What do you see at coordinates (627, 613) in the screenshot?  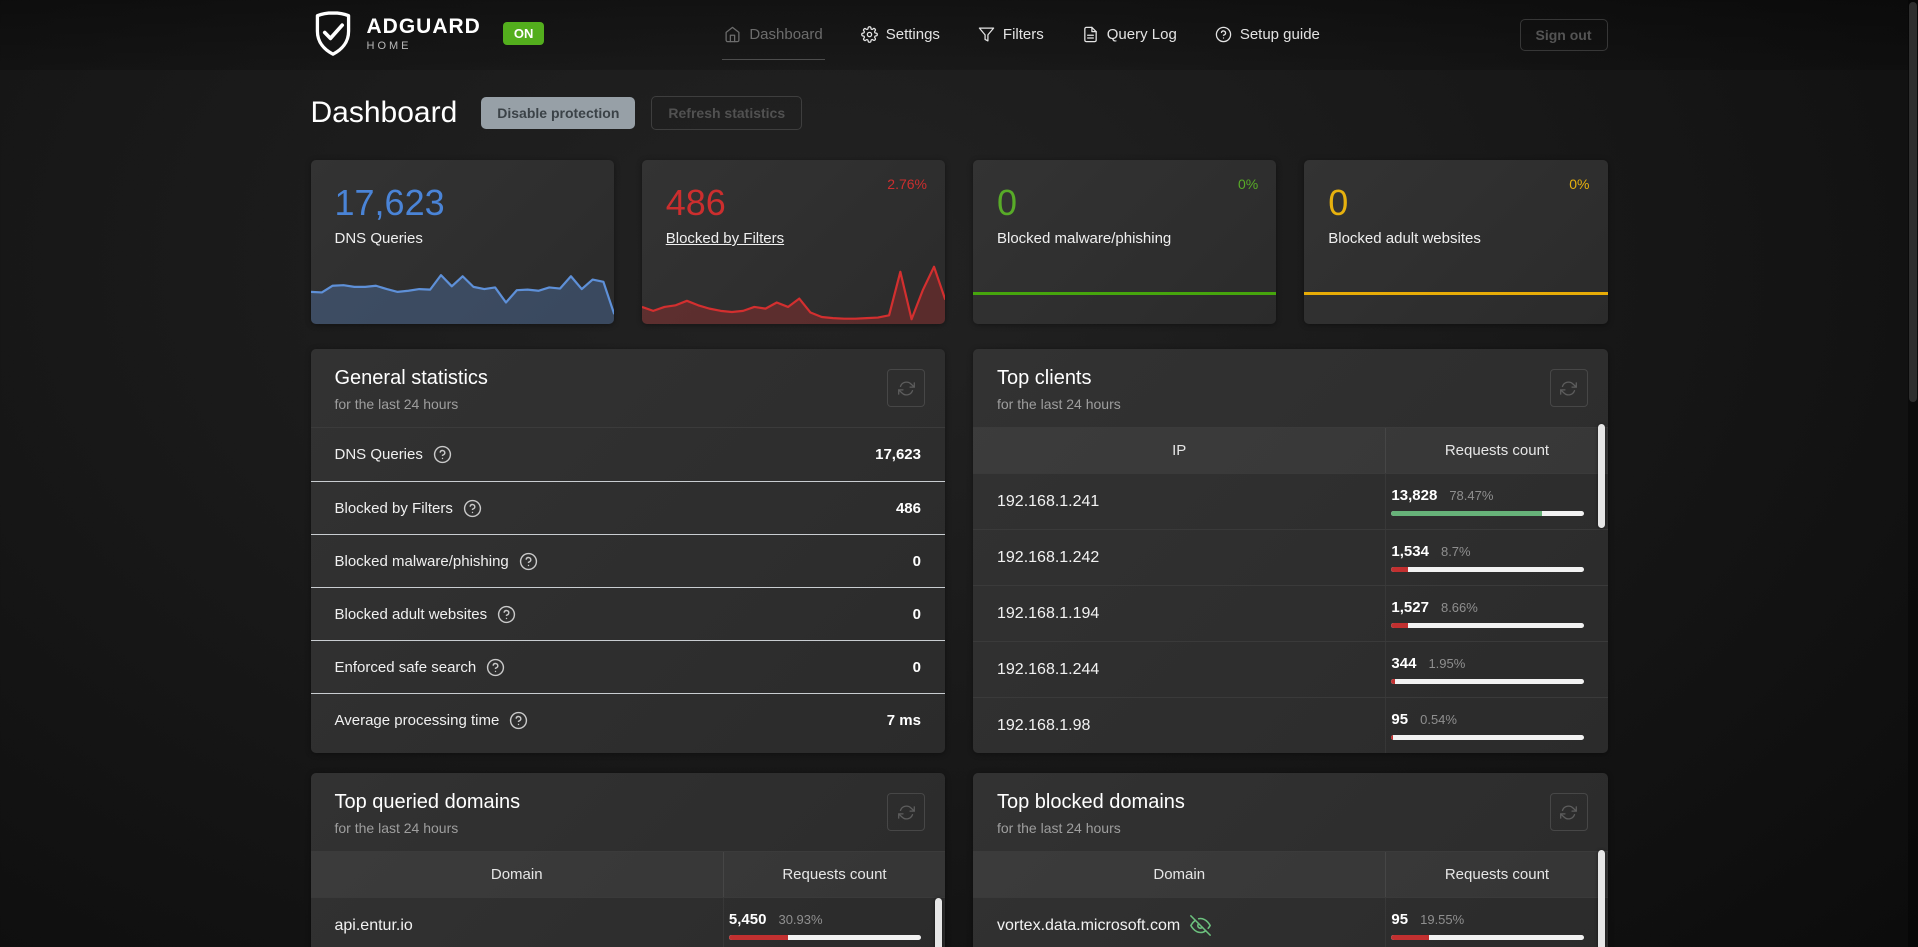 I see `stat-row: Blocked adult websites 0` at bounding box center [627, 613].